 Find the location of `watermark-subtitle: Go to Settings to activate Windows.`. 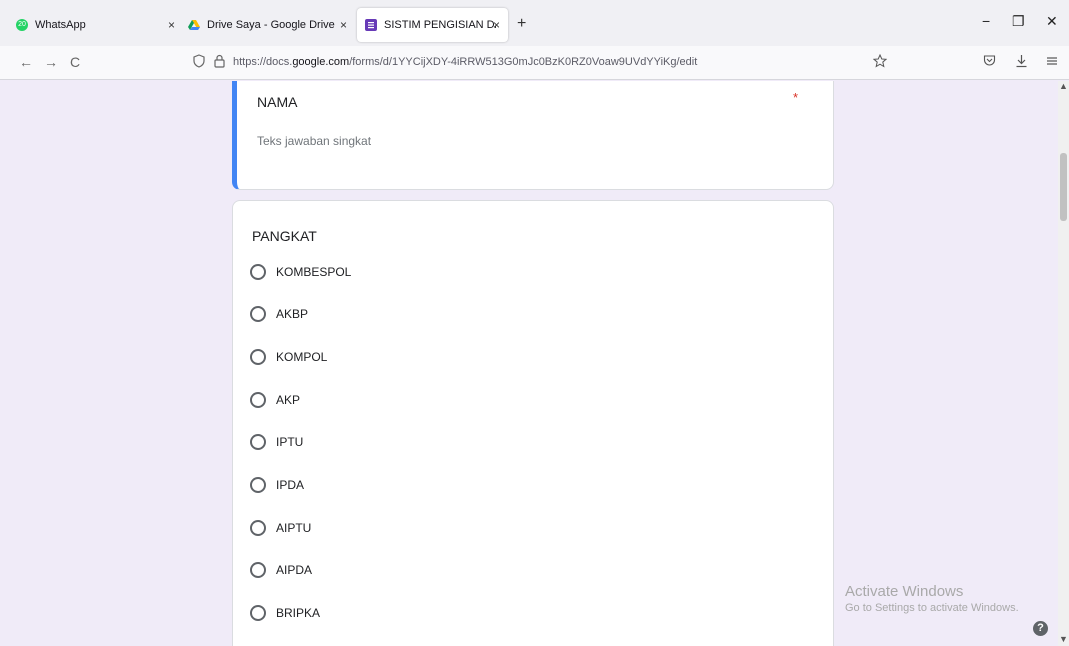

watermark-subtitle: Go to Settings to activate Windows. is located at coordinates (932, 608).